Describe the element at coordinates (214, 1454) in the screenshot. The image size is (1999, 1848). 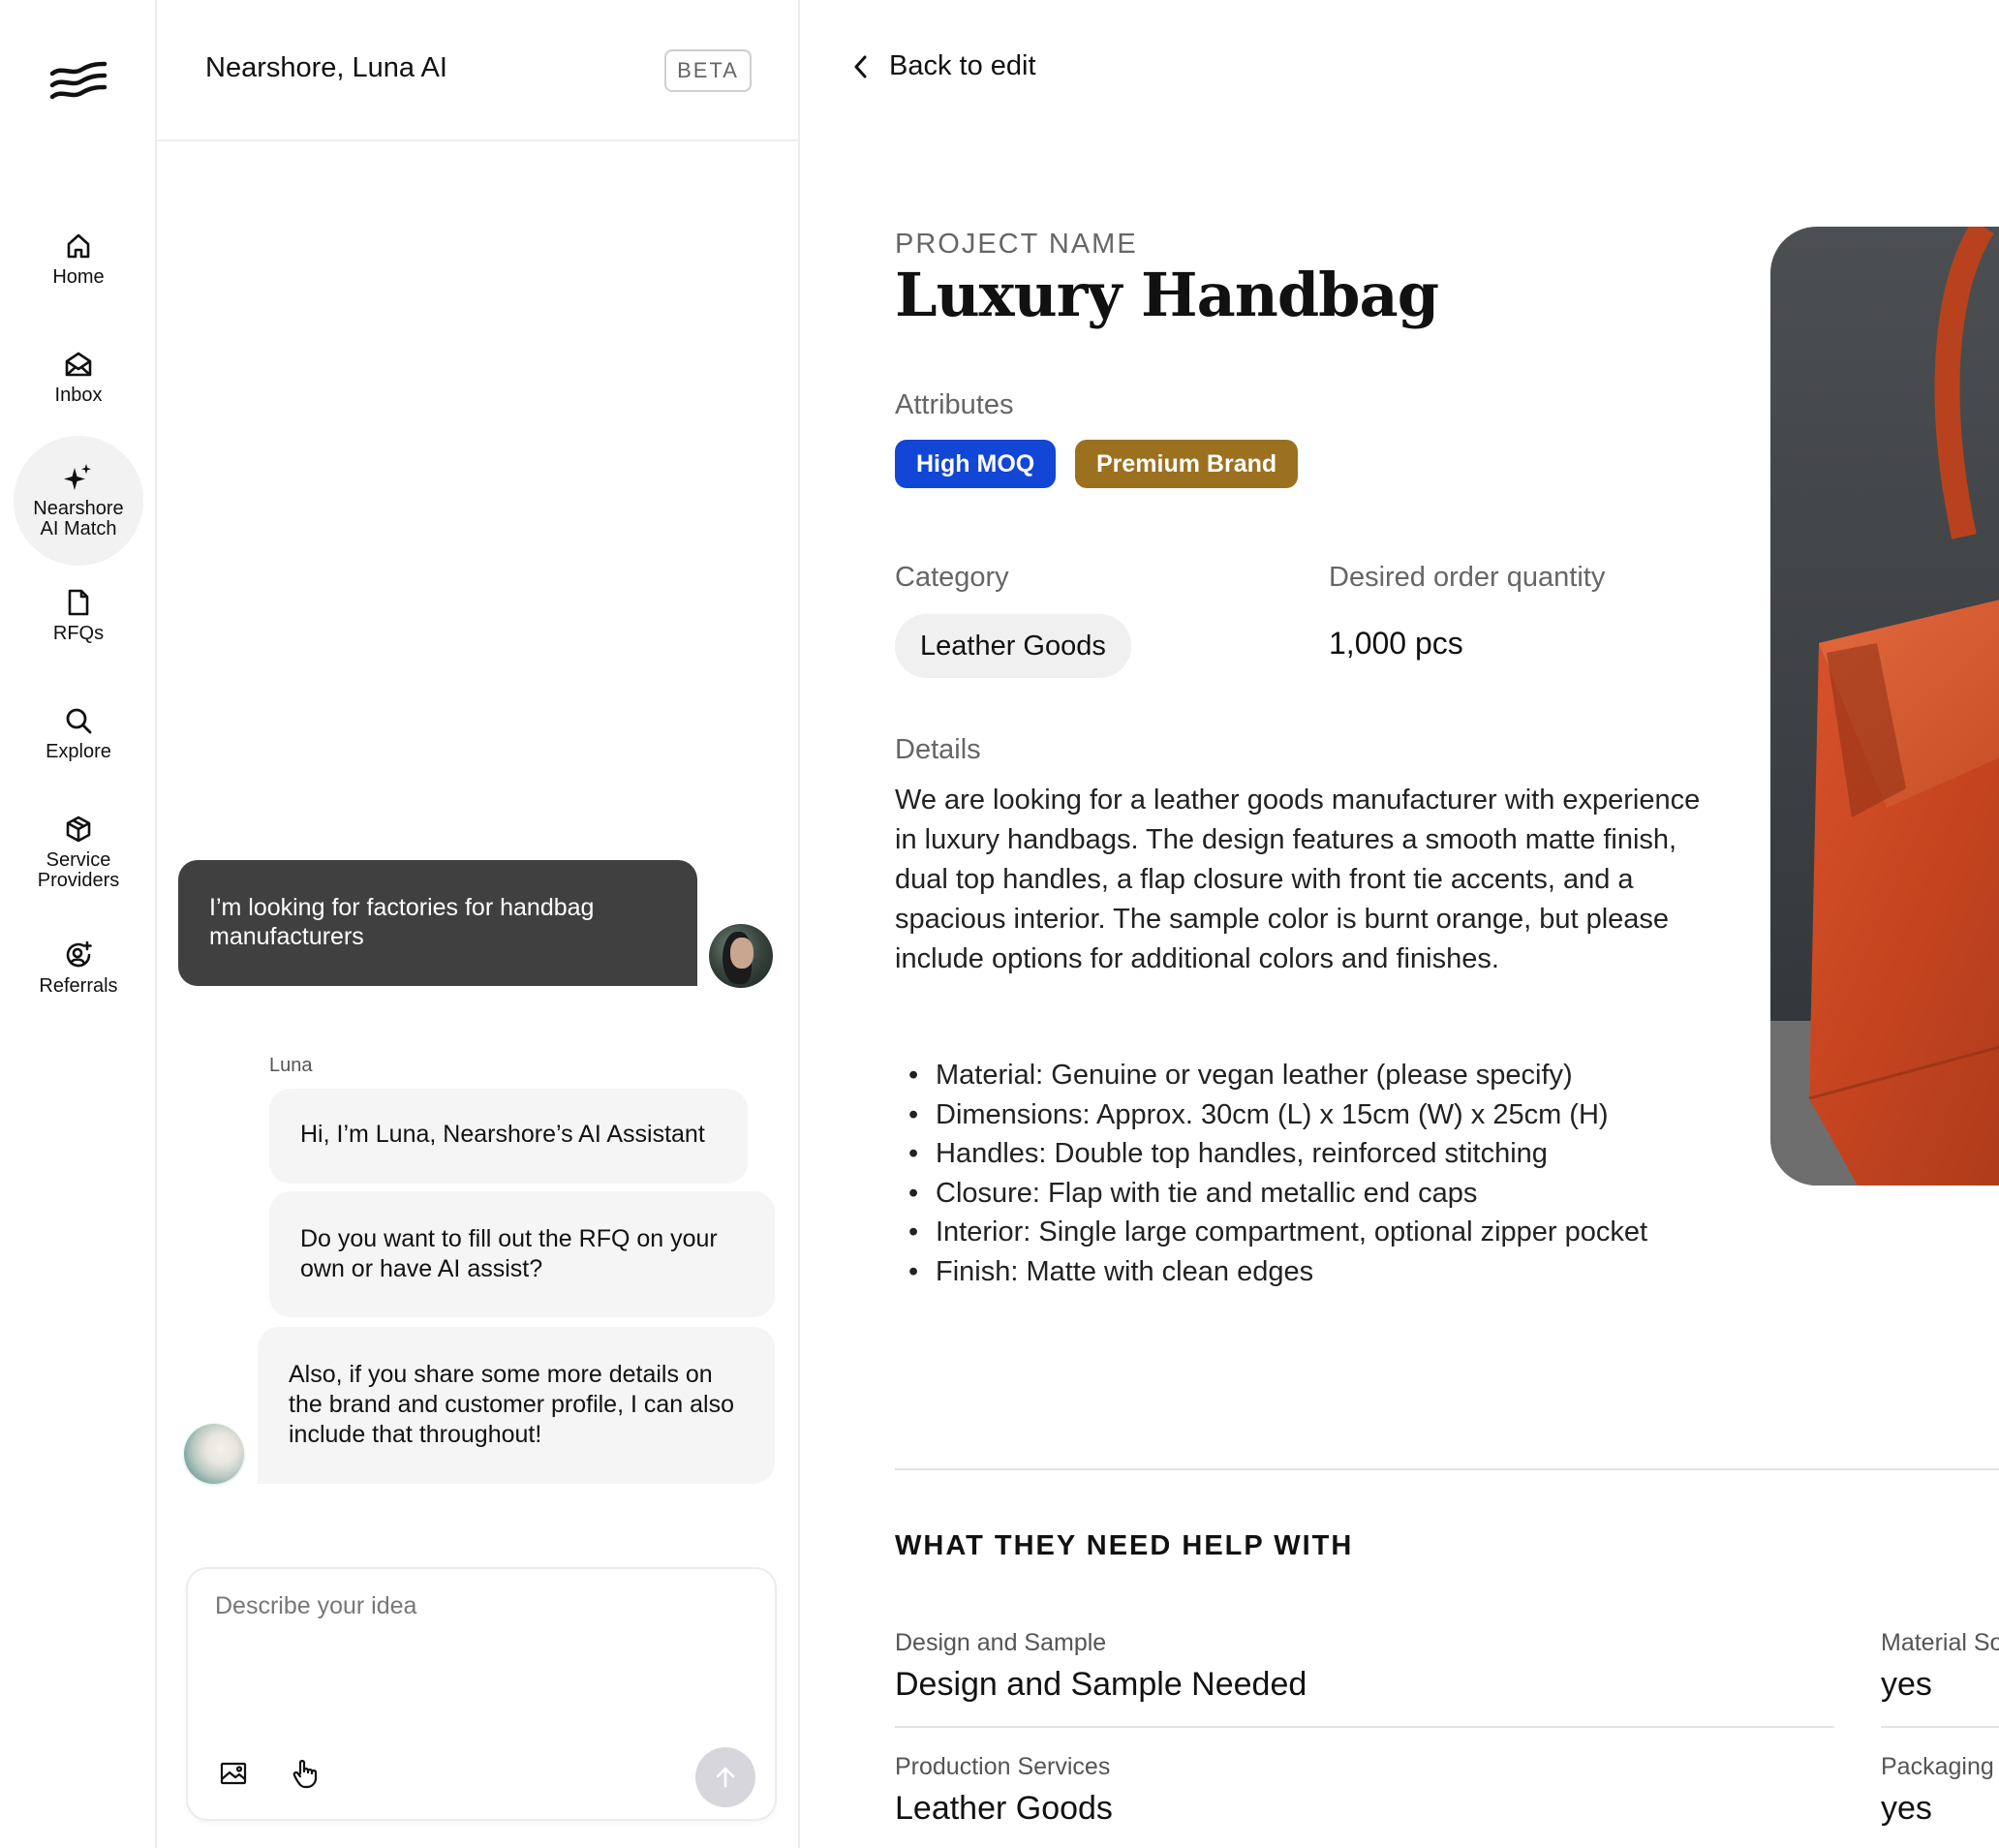
I see `assistant-avatar` at that location.